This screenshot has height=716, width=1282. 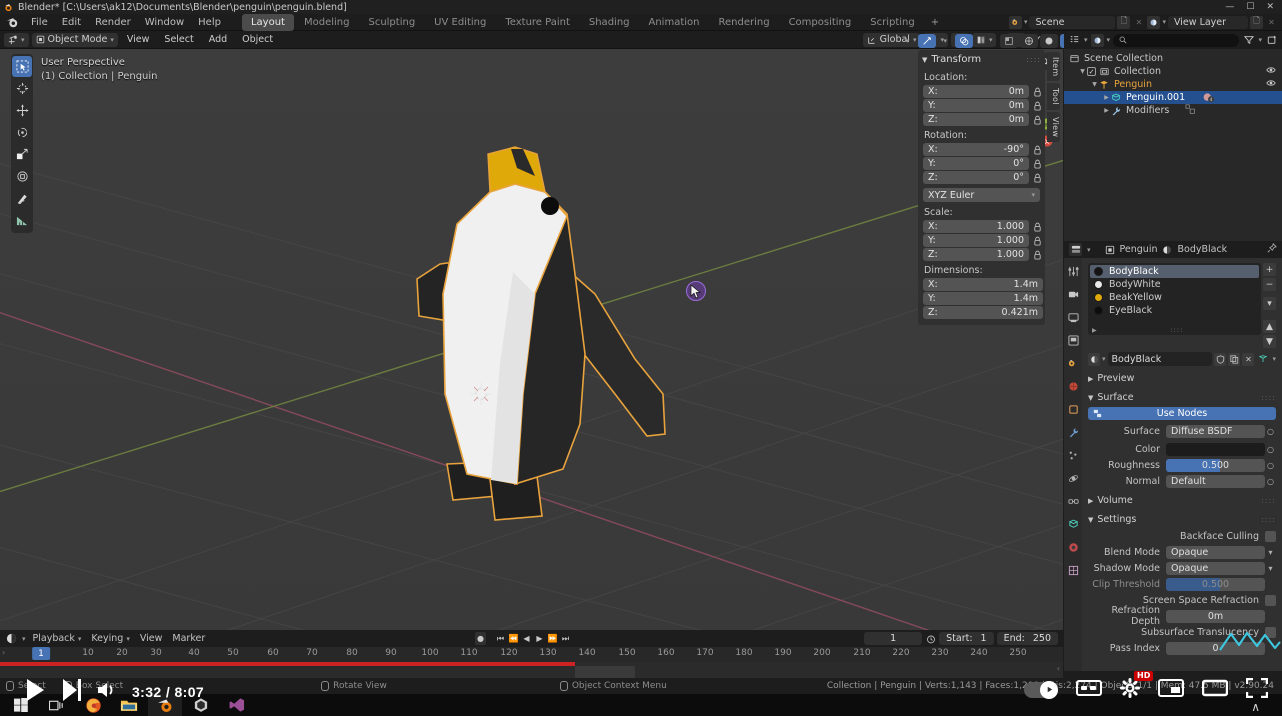 What do you see at coordinates (1037, 120) in the screenshot?
I see `lock-location-z-icon` at bounding box center [1037, 120].